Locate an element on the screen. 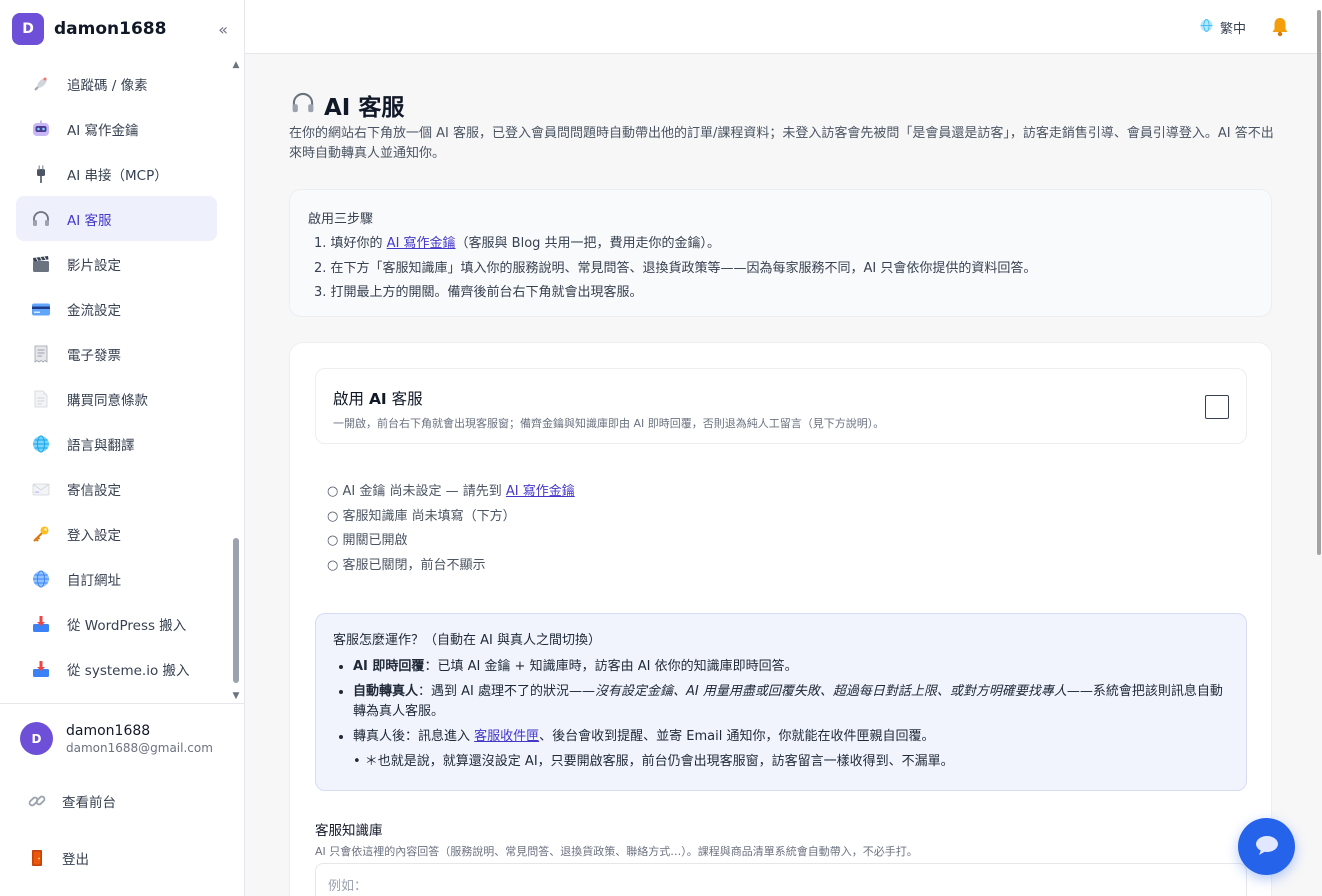  sidebar-item-label: 影片設定 is located at coordinates (94, 265).